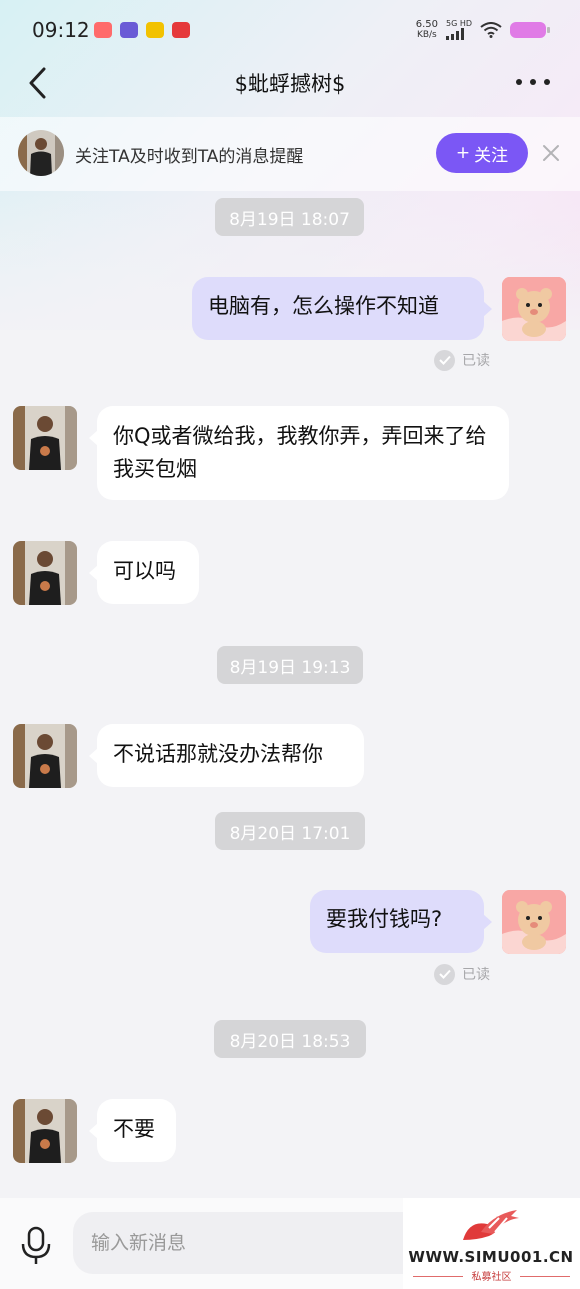 The image size is (580, 1289). Describe the element at coordinates (533, 82) in the screenshot. I see `more-options-button` at that location.